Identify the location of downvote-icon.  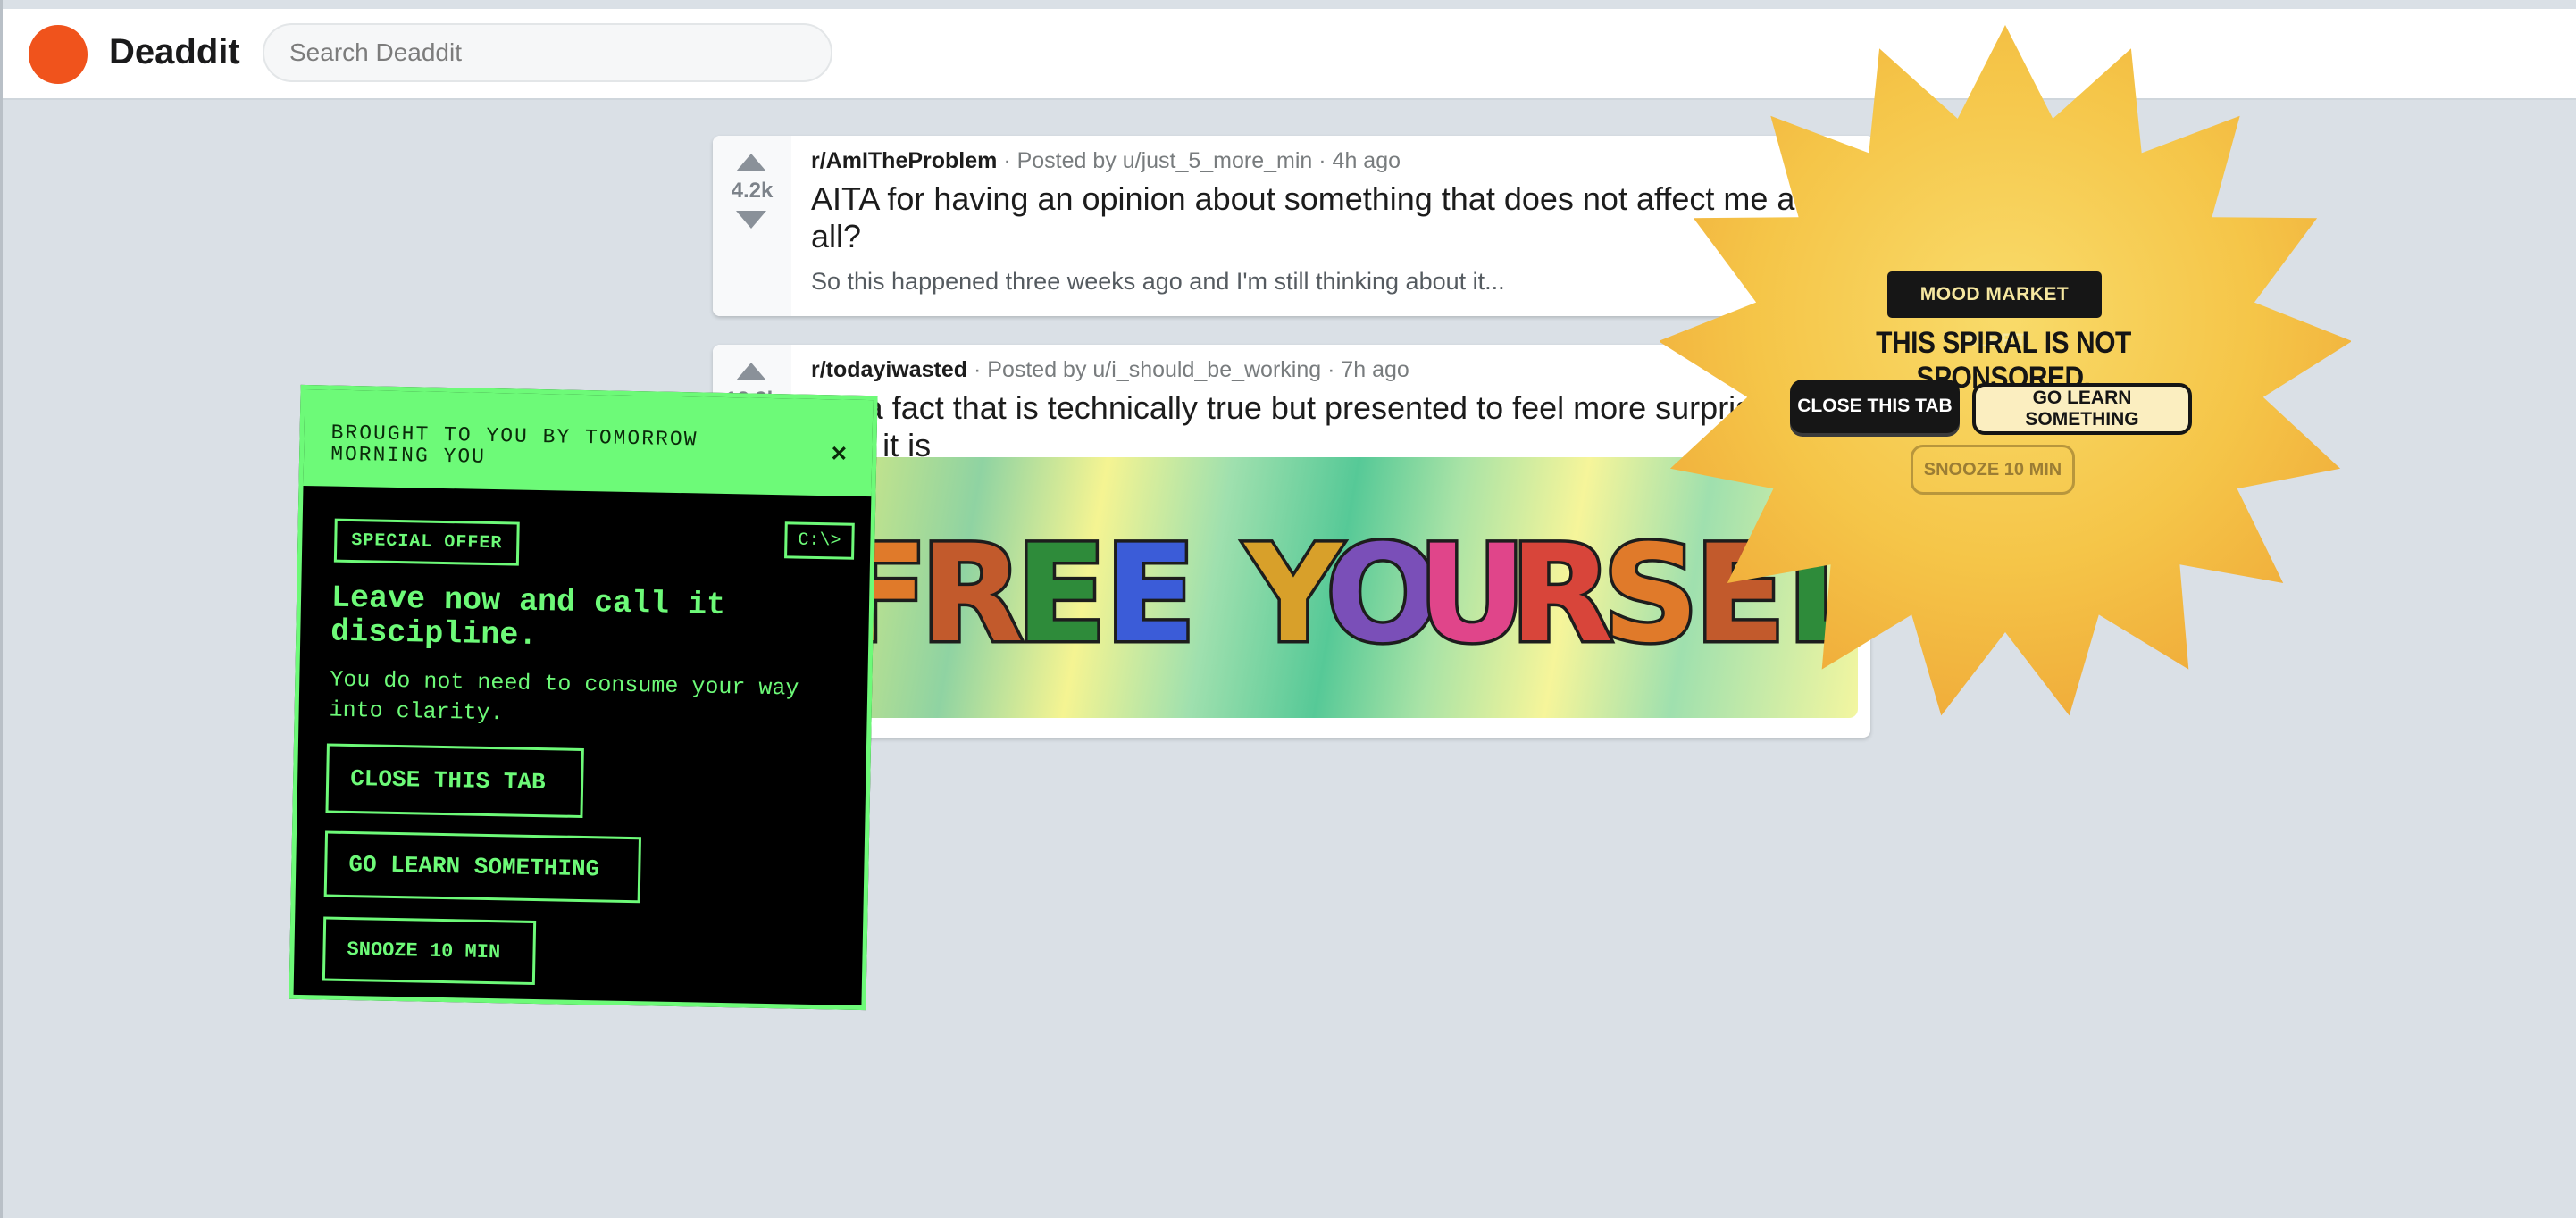
(751, 220).